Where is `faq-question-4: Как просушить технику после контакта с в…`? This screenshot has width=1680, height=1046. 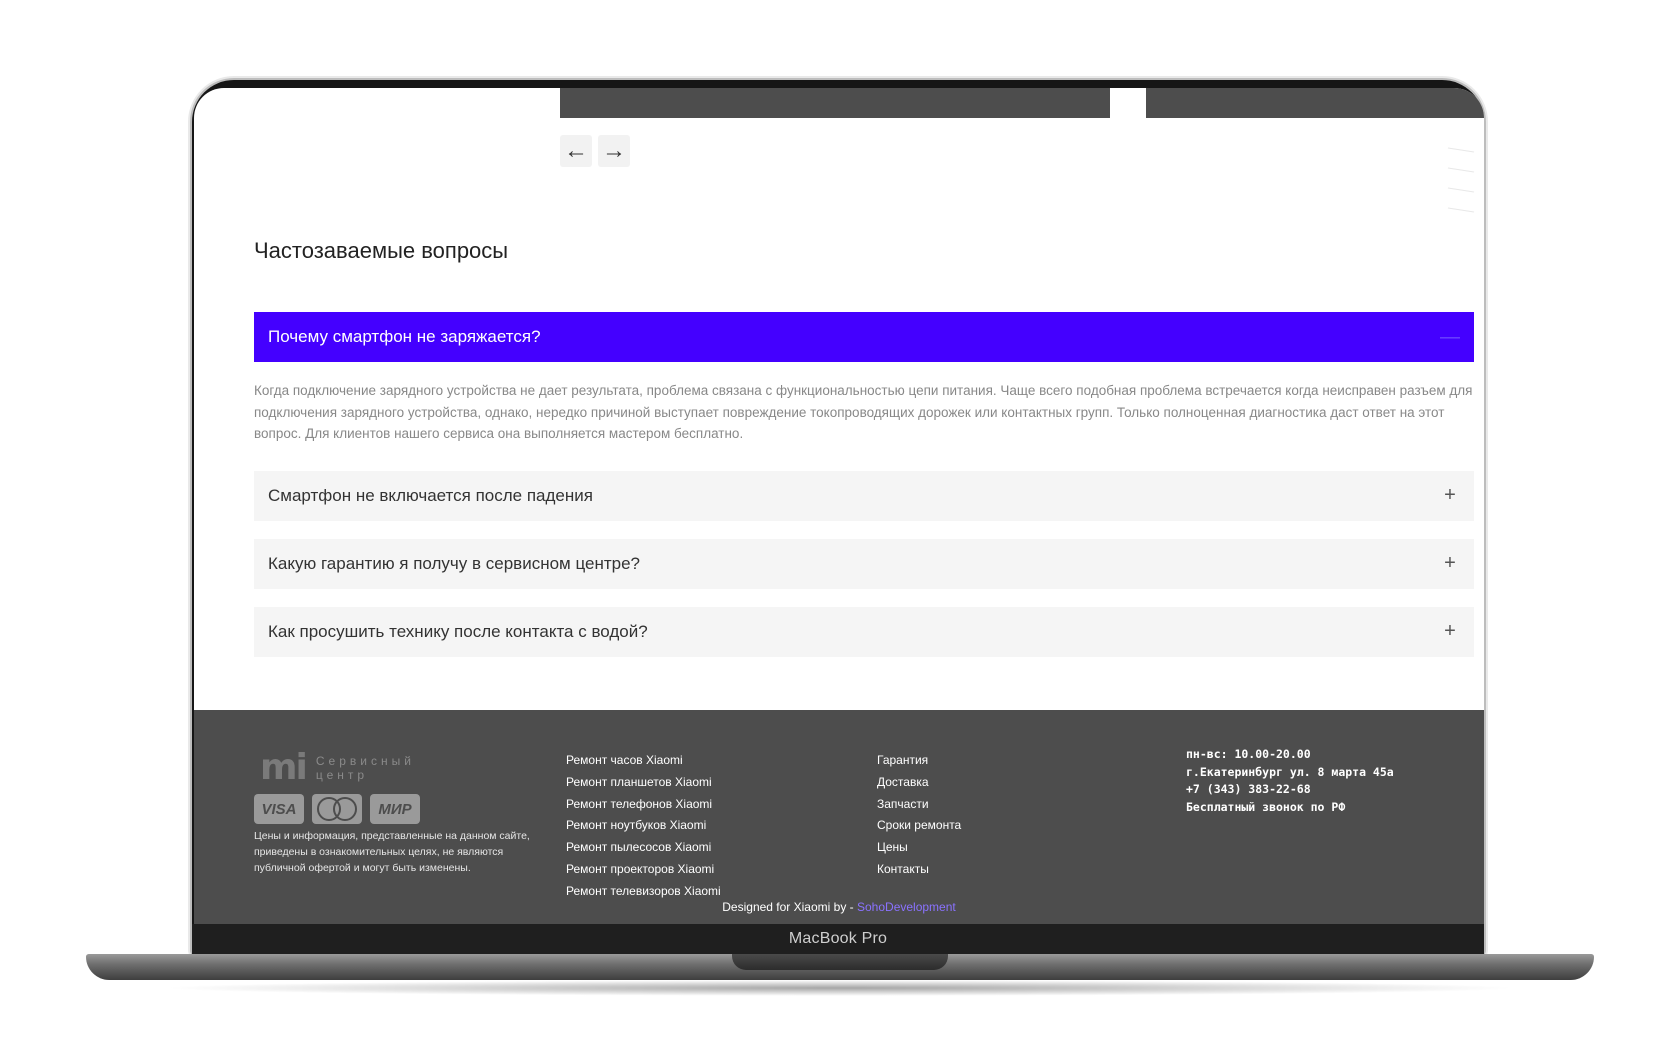
faq-question-4: Как просушить технику после контакта с в… is located at coordinates (864, 631).